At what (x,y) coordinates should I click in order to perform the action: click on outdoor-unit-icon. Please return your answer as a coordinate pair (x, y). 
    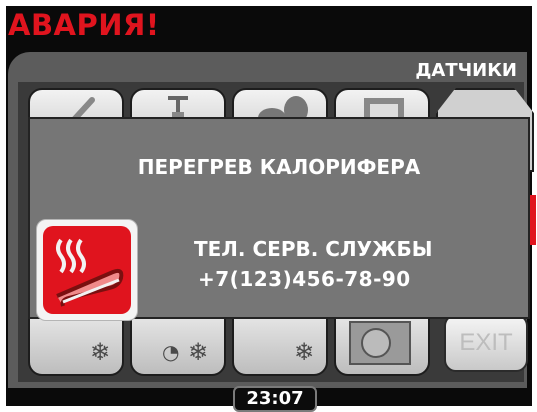
    Looking at the image, I should click on (380, 343).